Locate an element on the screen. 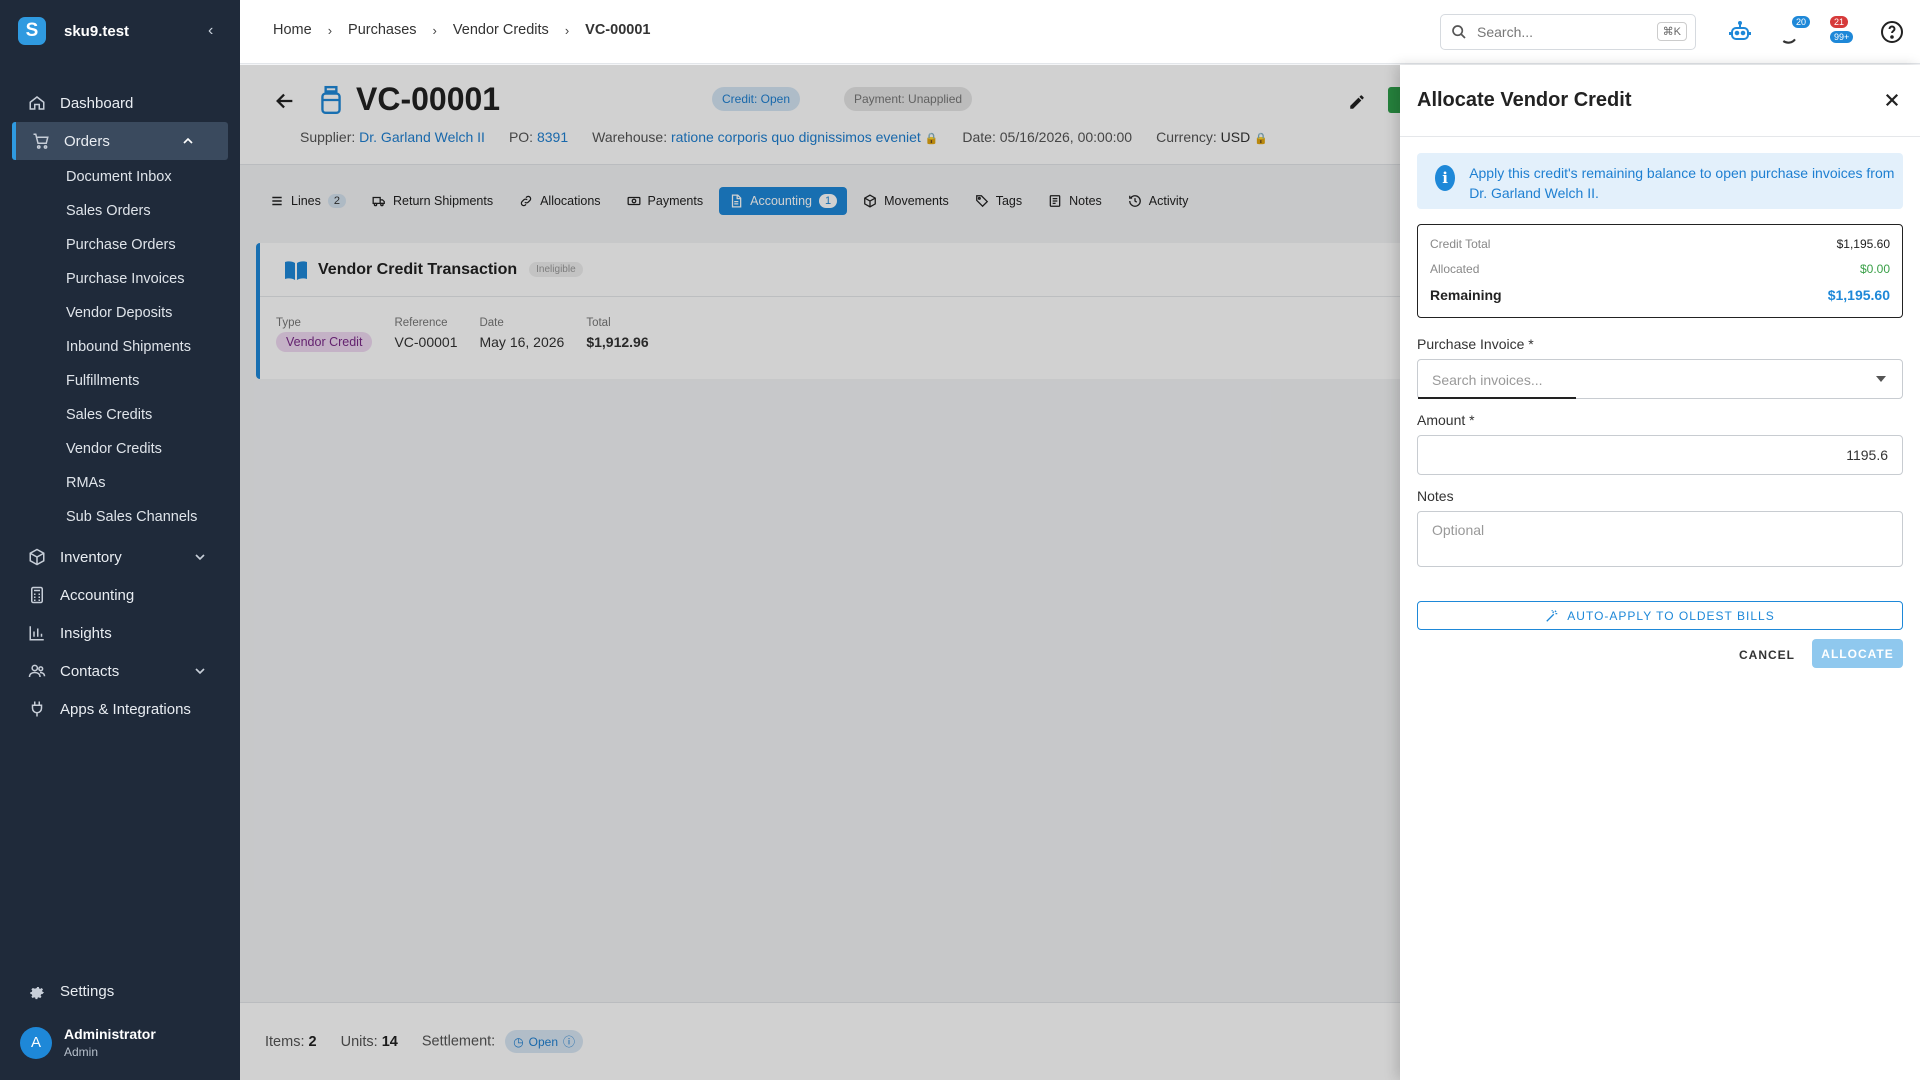  auto-apply-button: AUTO-APPLY TO OLDEST BILLS is located at coordinates (1660, 615).